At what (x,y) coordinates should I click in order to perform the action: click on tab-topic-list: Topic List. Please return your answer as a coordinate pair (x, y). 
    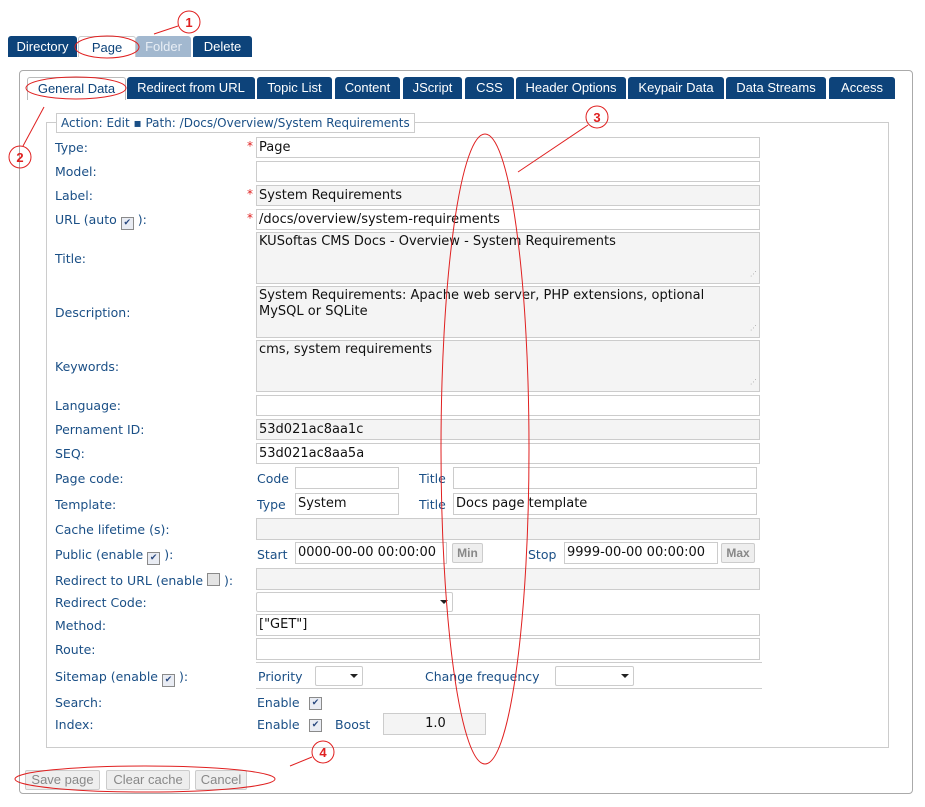
    Looking at the image, I should click on (294, 88).